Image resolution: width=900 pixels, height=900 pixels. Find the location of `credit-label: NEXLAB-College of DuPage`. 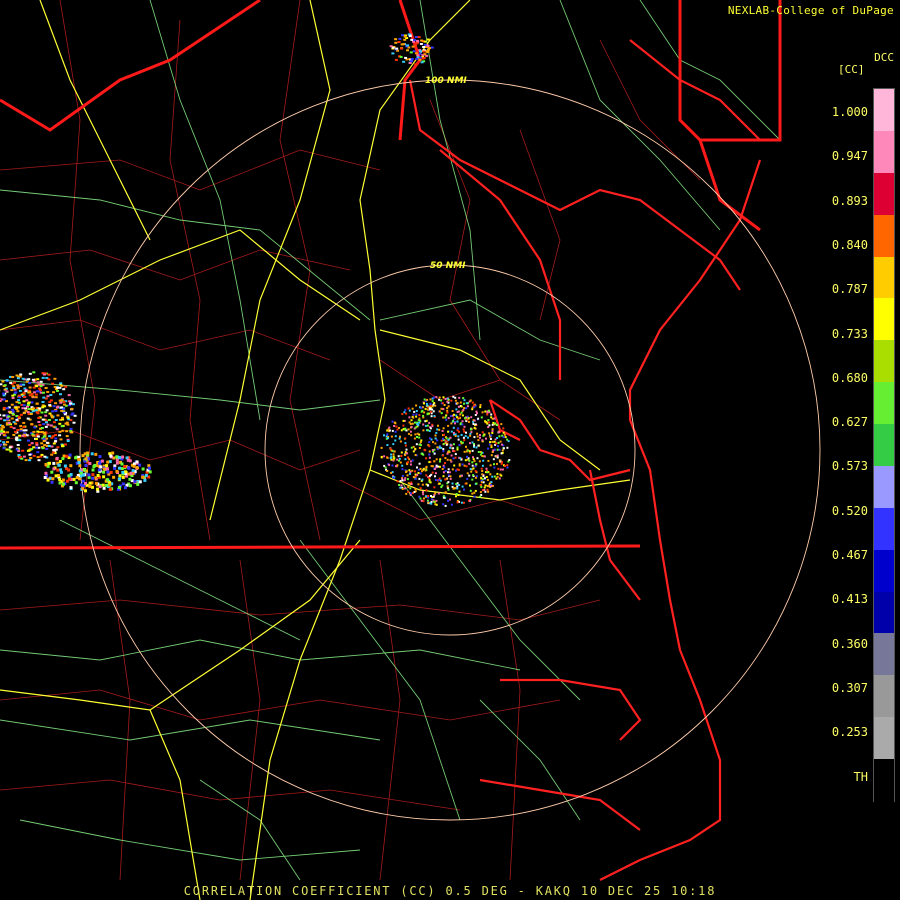

credit-label: NEXLAB-College of DuPage is located at coordinates (810, 10).